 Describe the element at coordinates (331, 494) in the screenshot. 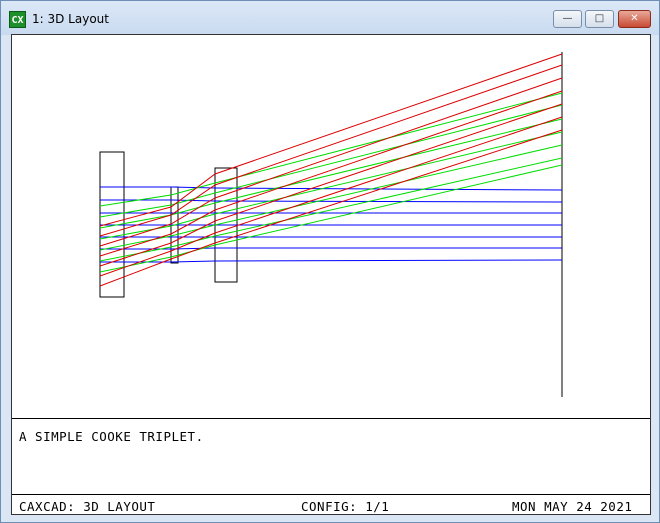

I see `status-divider` at that location.